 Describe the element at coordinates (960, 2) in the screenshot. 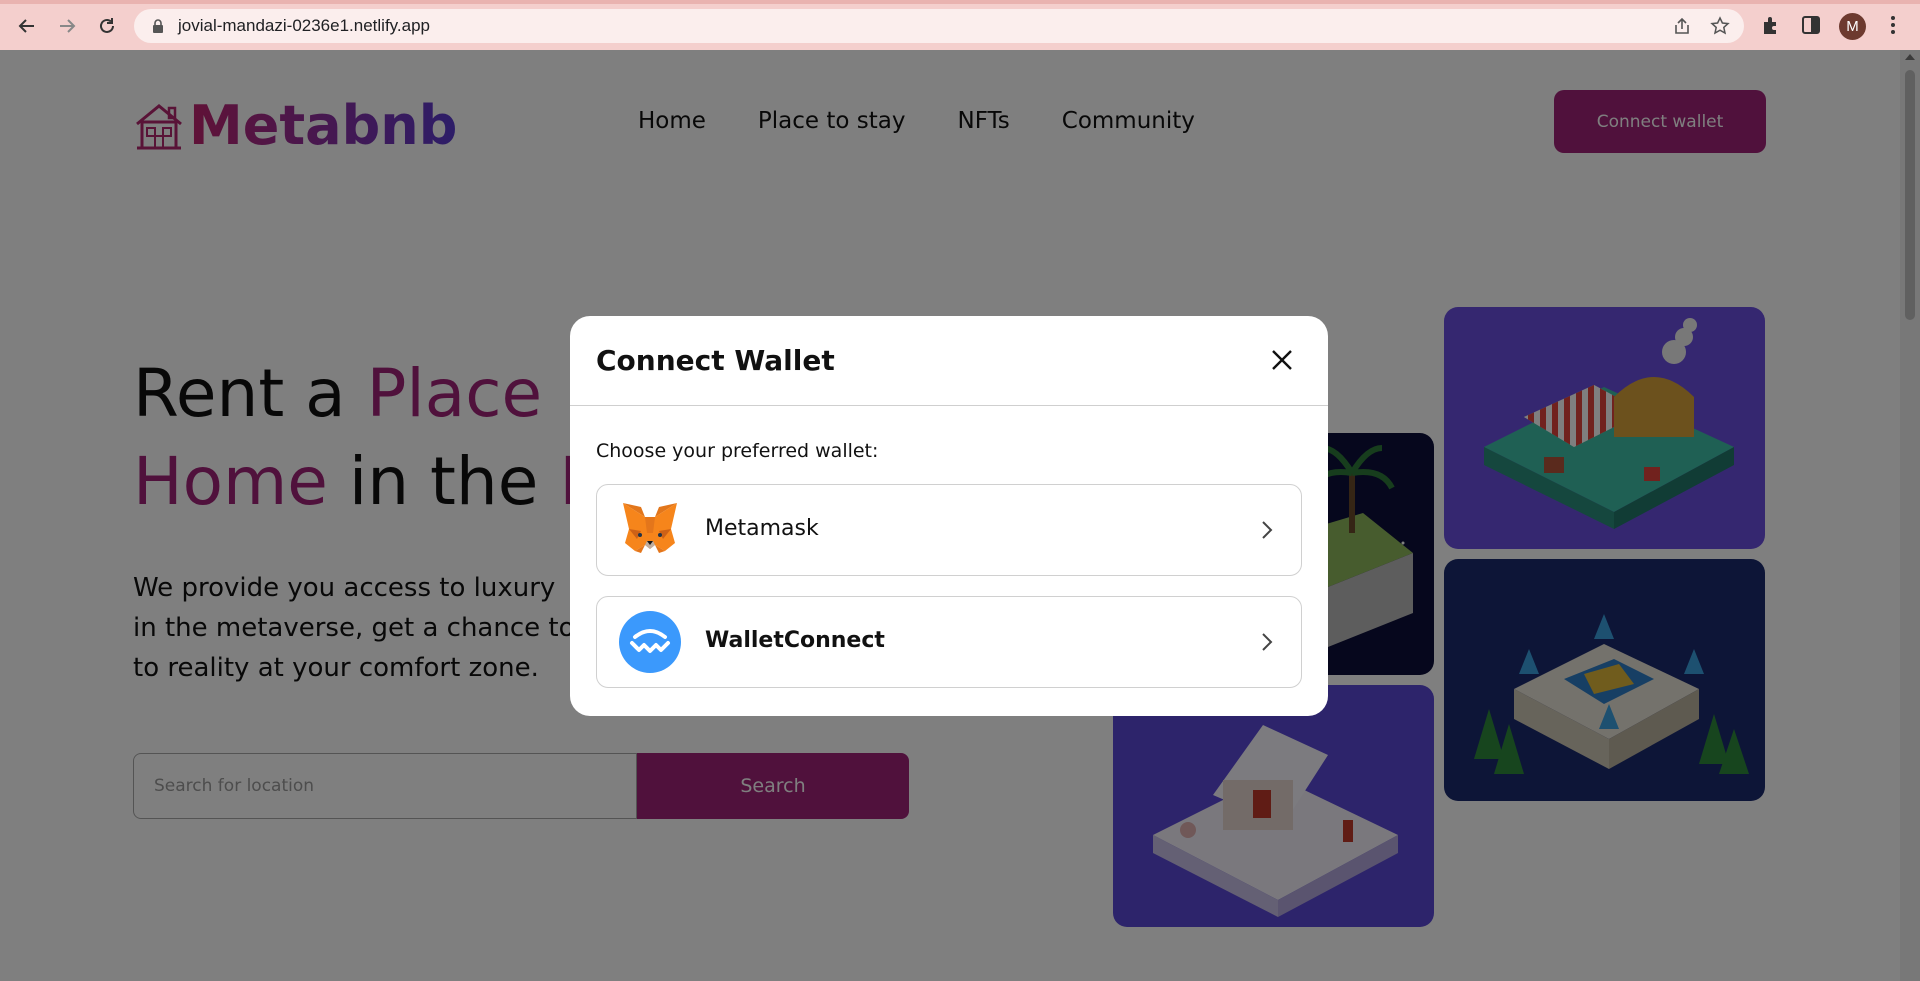

I see `tab-strip` at that location.